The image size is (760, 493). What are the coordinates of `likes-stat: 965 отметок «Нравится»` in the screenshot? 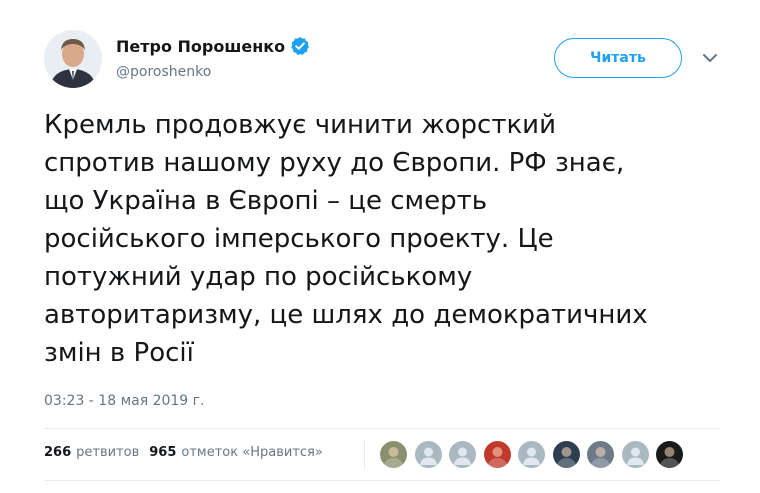 It's located at (236, 452).